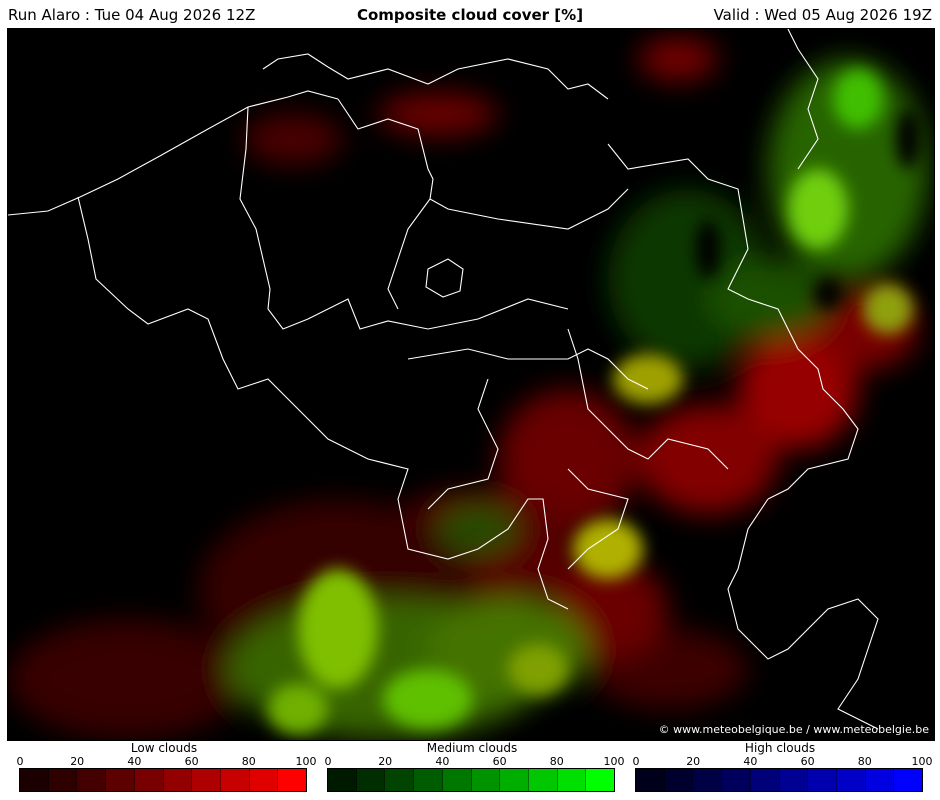 This screenshot has height=800, width=940. I want to click on legend-title: High clouds, so click(780, 748).